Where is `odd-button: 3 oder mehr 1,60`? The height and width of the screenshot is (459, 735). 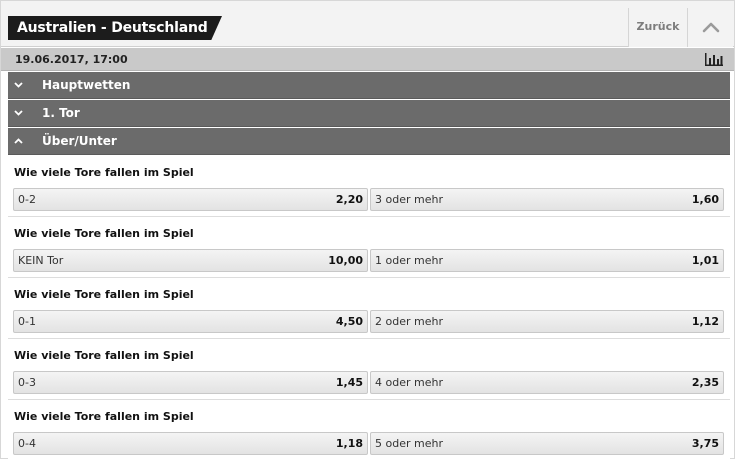 odd-button: 3 oder mehr 1,60 is located at coordinates (547, 199).